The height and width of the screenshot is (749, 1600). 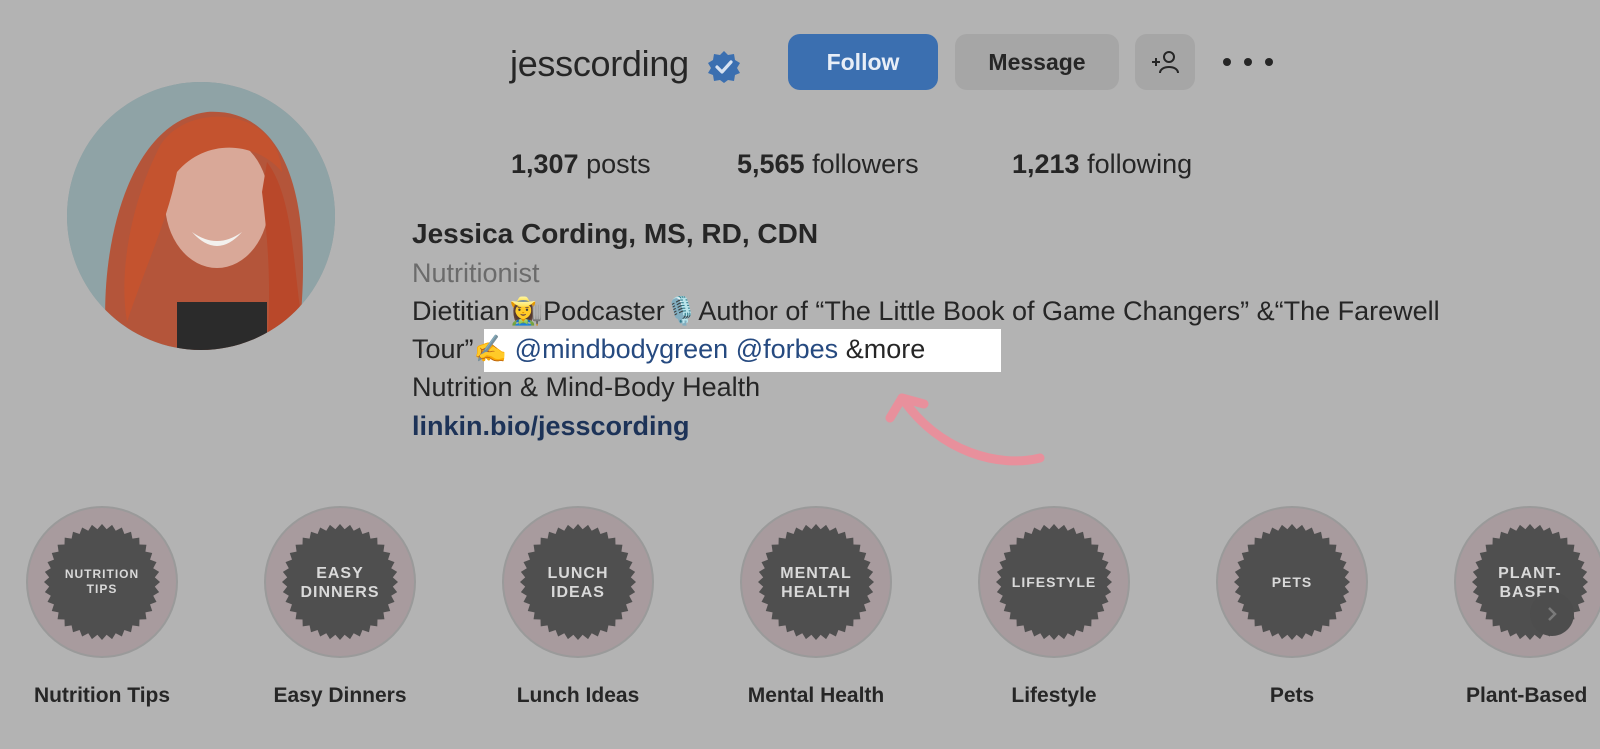 I want to click on highlight-cover-badge: EASY DINNERS, so click(x=340, y=582).